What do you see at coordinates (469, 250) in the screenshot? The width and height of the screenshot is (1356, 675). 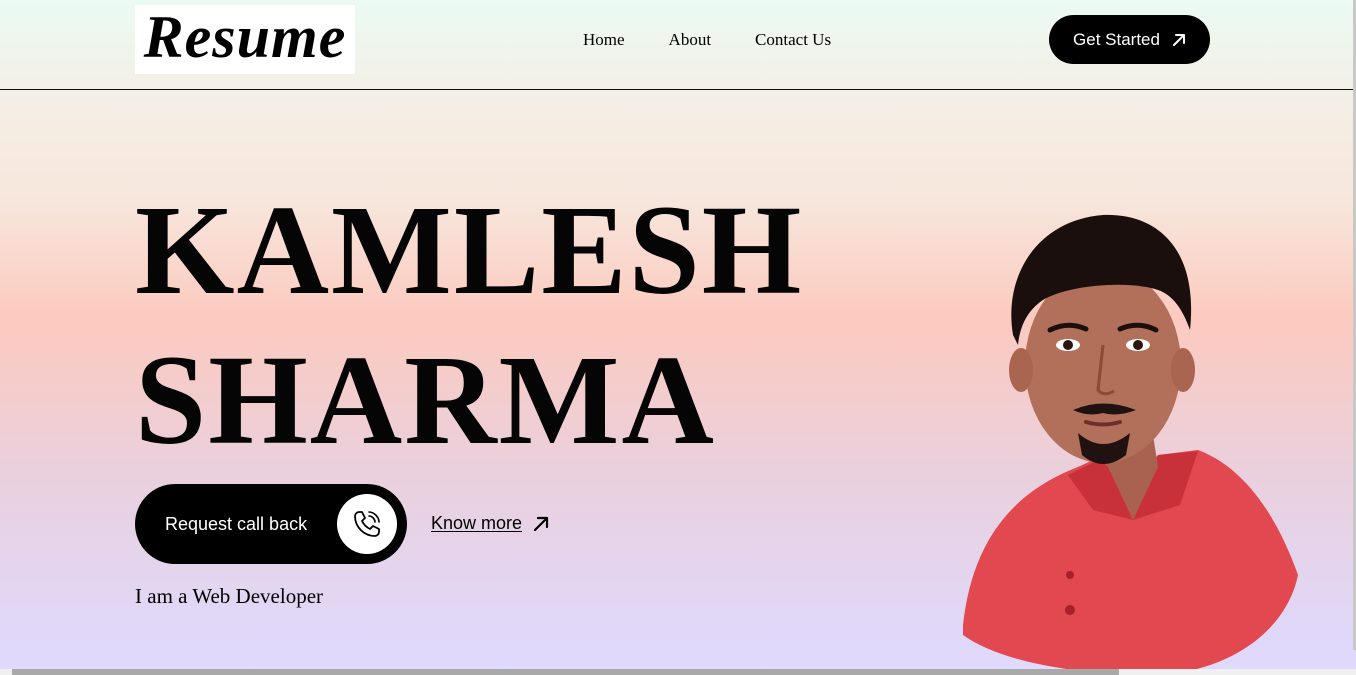 I see `hero-first-name: KAMLESH` at bounding box center [469, 250].